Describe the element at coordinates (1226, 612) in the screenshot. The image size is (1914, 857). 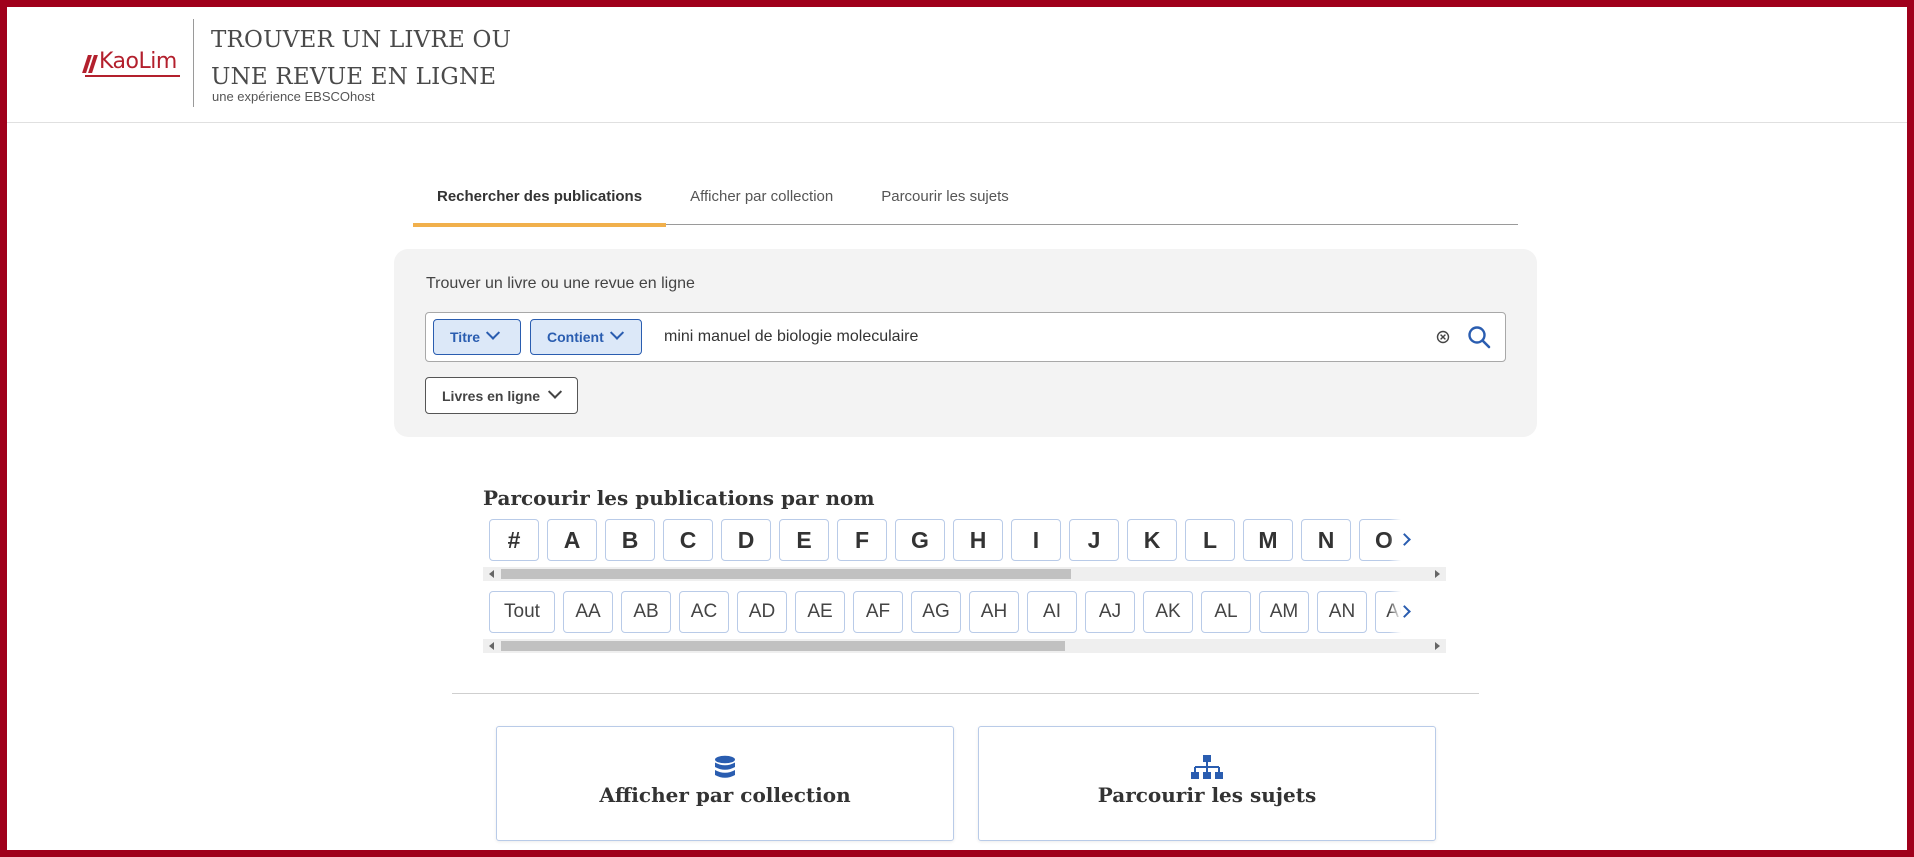
I see `letter-key: AL` at that location.